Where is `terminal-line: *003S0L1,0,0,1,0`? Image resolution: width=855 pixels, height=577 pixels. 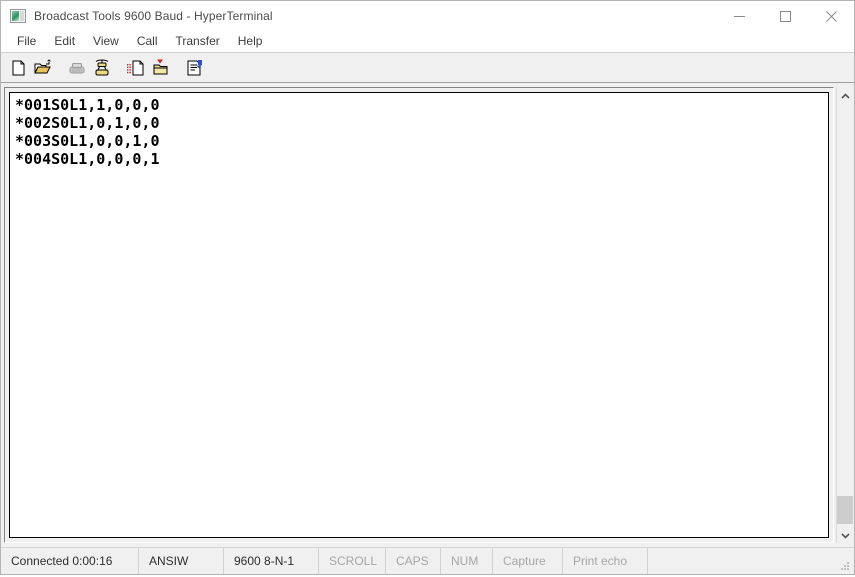 terminal-line: *003S0L1,0,0,1,0 is located at coordinates (87, 141).